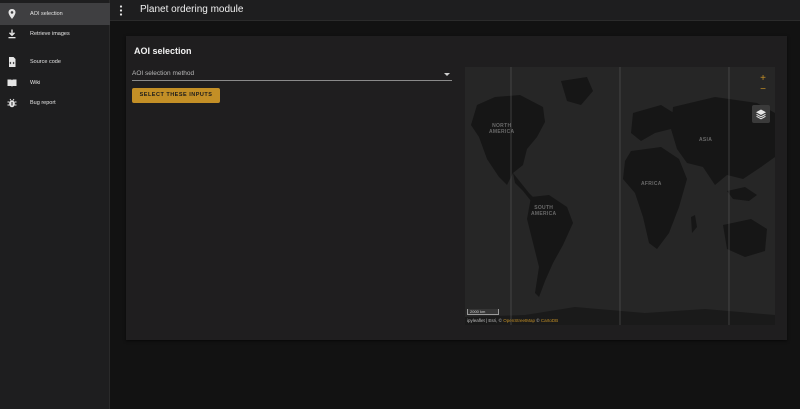 The height and width of the screenshot is (409, 800). Describe the element at coordinates (192, 9) in the screenshot. I see `page-title: Planet ordering module` at that location.